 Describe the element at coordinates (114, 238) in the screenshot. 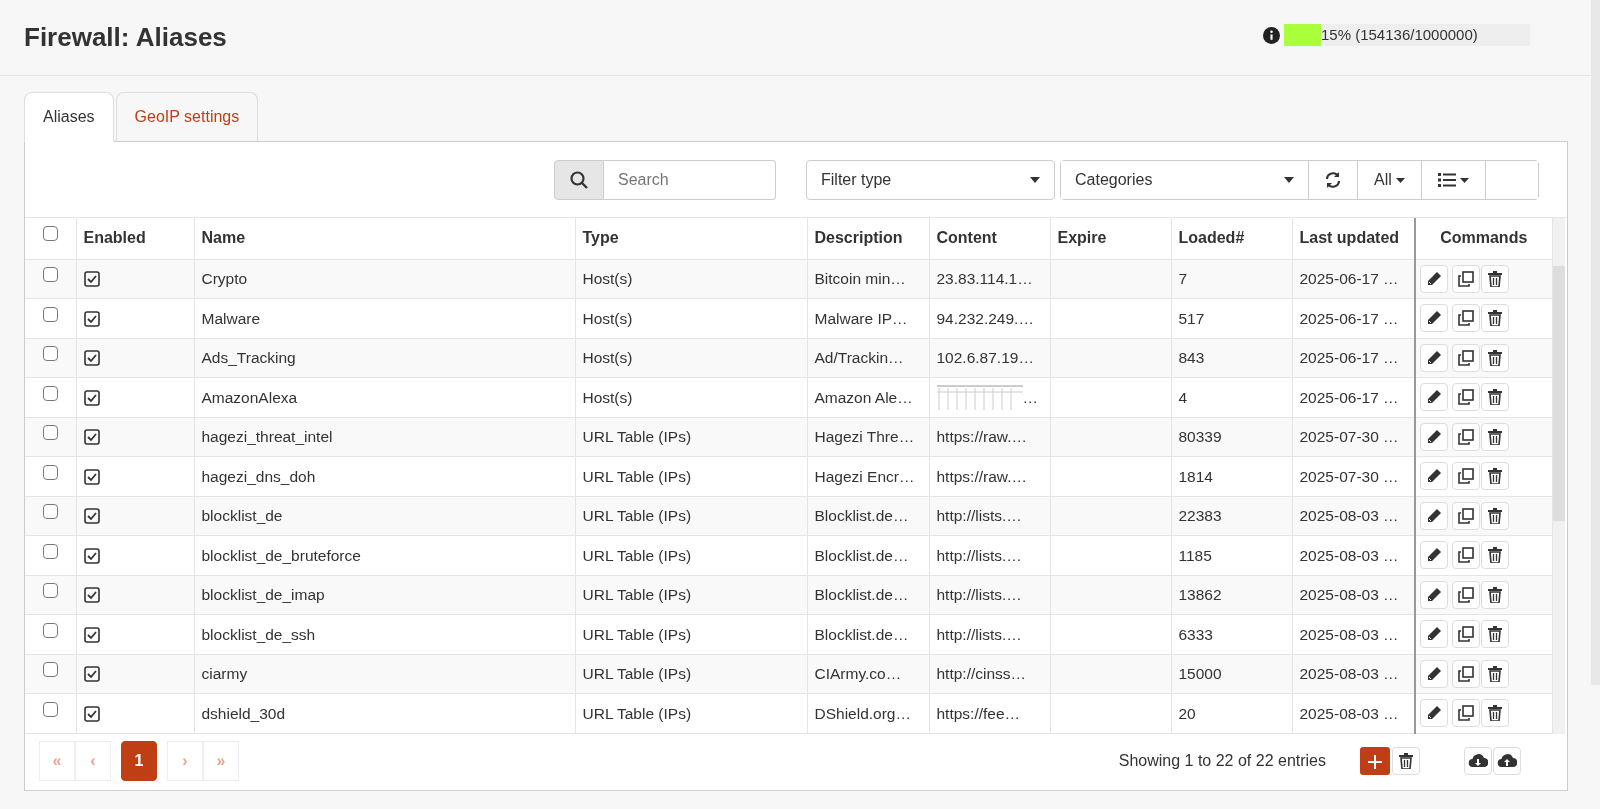

I see `column-header: Enabled` at that location.